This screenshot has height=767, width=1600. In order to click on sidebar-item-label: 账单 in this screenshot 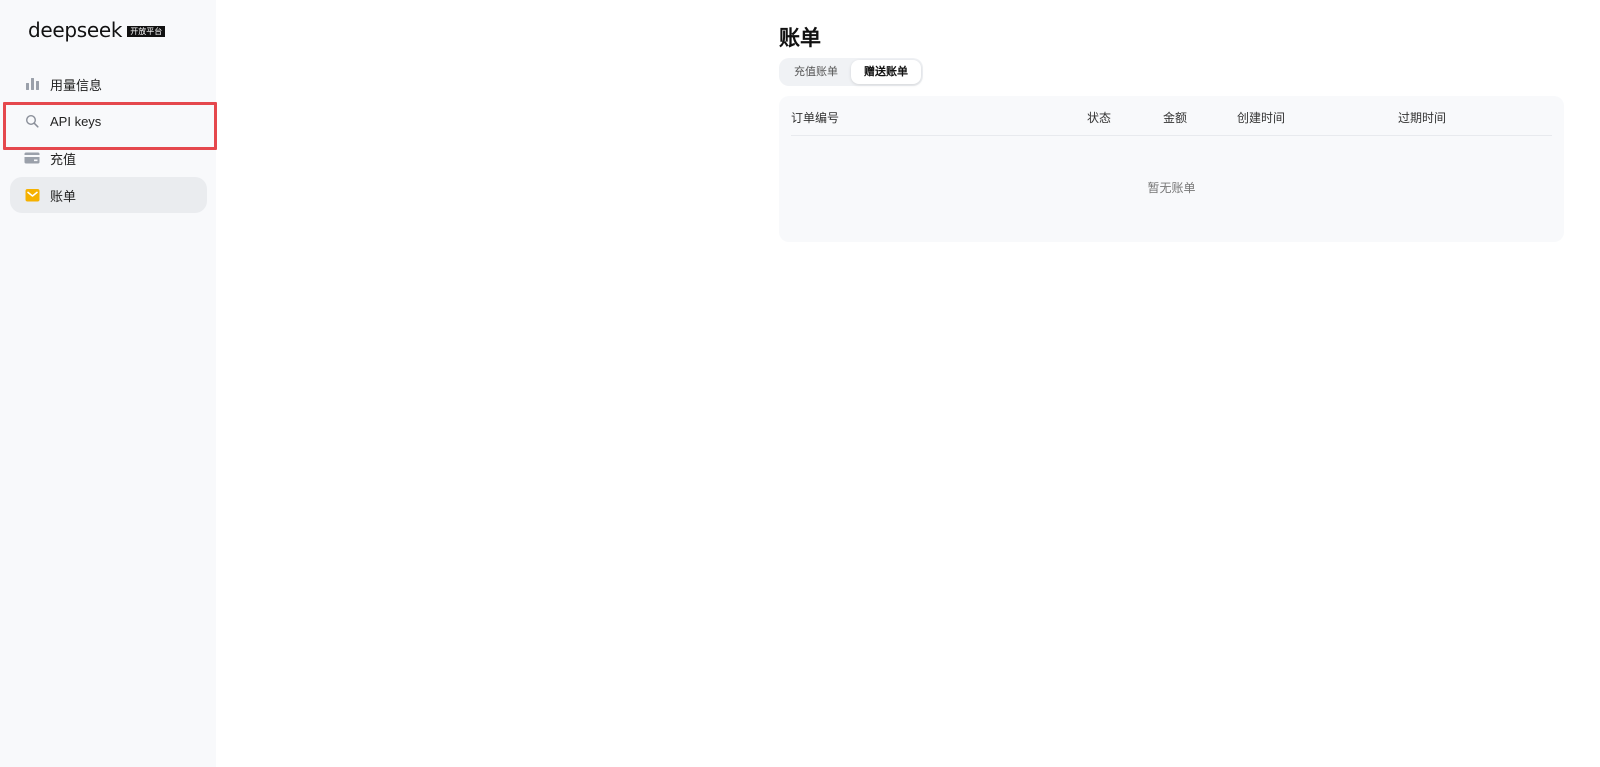, I will do `click(63, 196)`.